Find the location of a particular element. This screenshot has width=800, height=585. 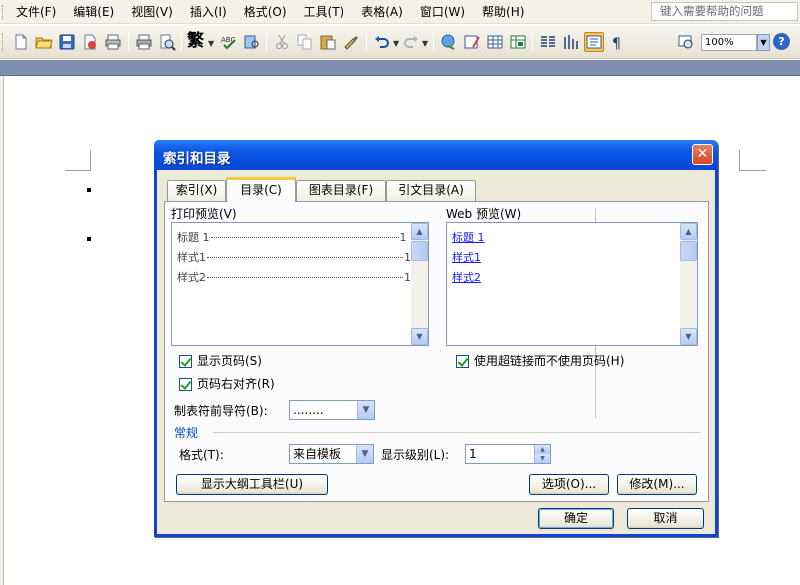

menu-edit: 编辑(E) is located at coordinates (93, 12).